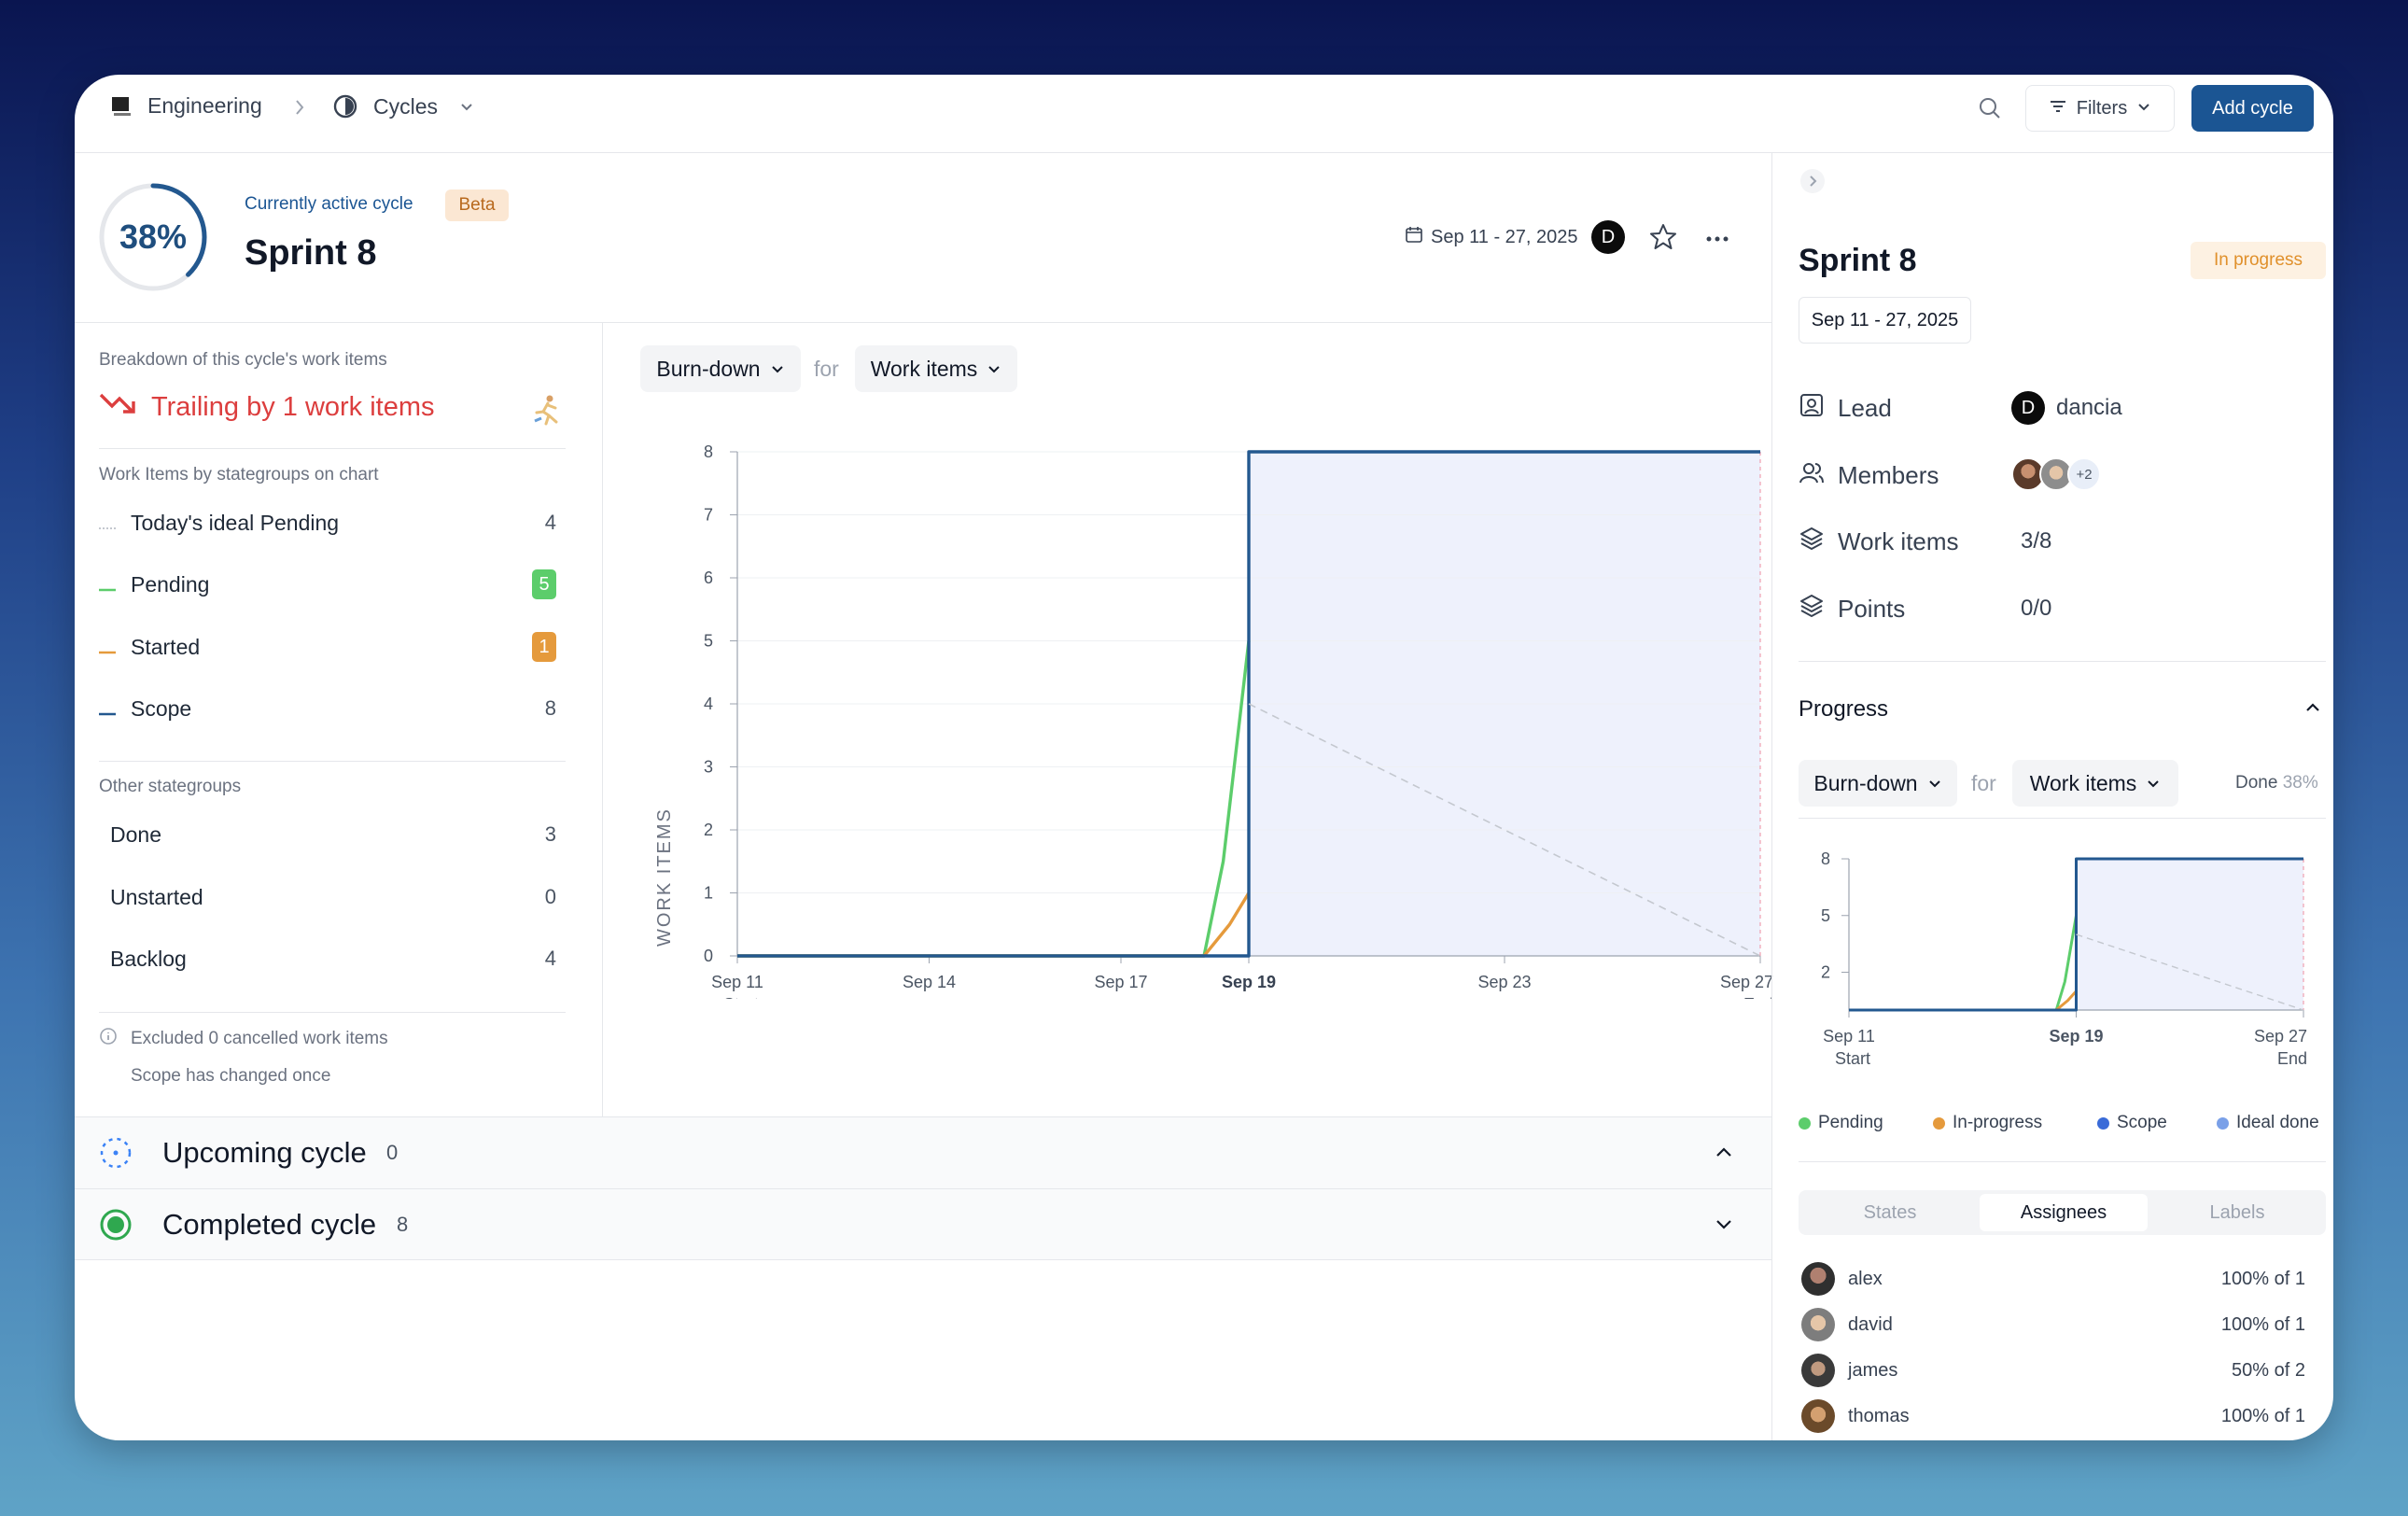 This screenshot has width=2408, height=1516. I want to click on x-tick-label: Sep 27, so click(1746, 982).